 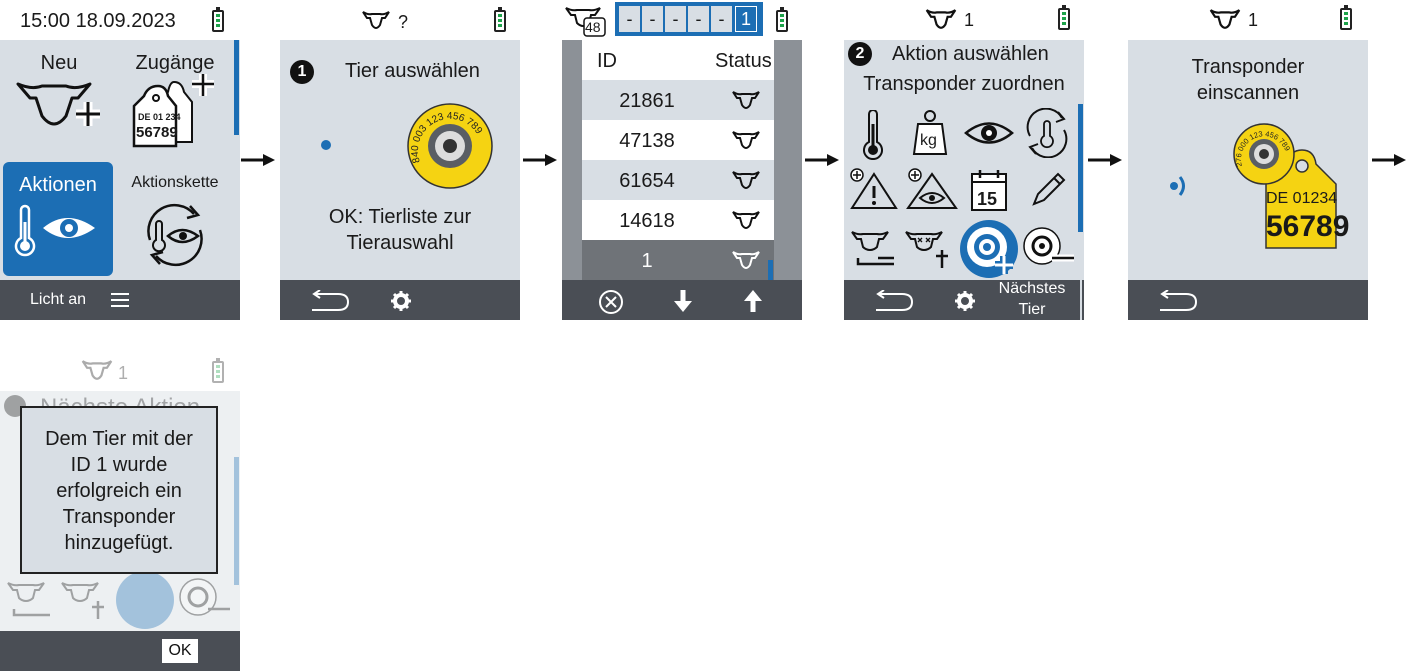 What do you see at coordinates (1177, 186) in the screenshot?
I see `scanning-icon` at bounding box center [1177, 186].